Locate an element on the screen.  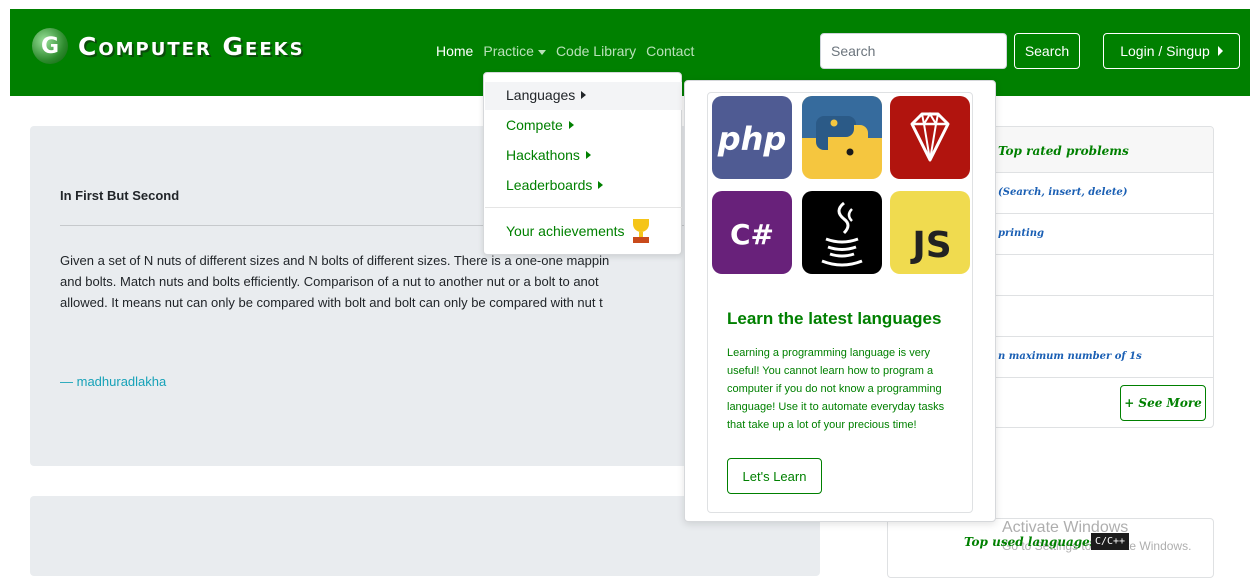
menu-item-leaderboards: Leaderboards is located at coordinates (555, 185).